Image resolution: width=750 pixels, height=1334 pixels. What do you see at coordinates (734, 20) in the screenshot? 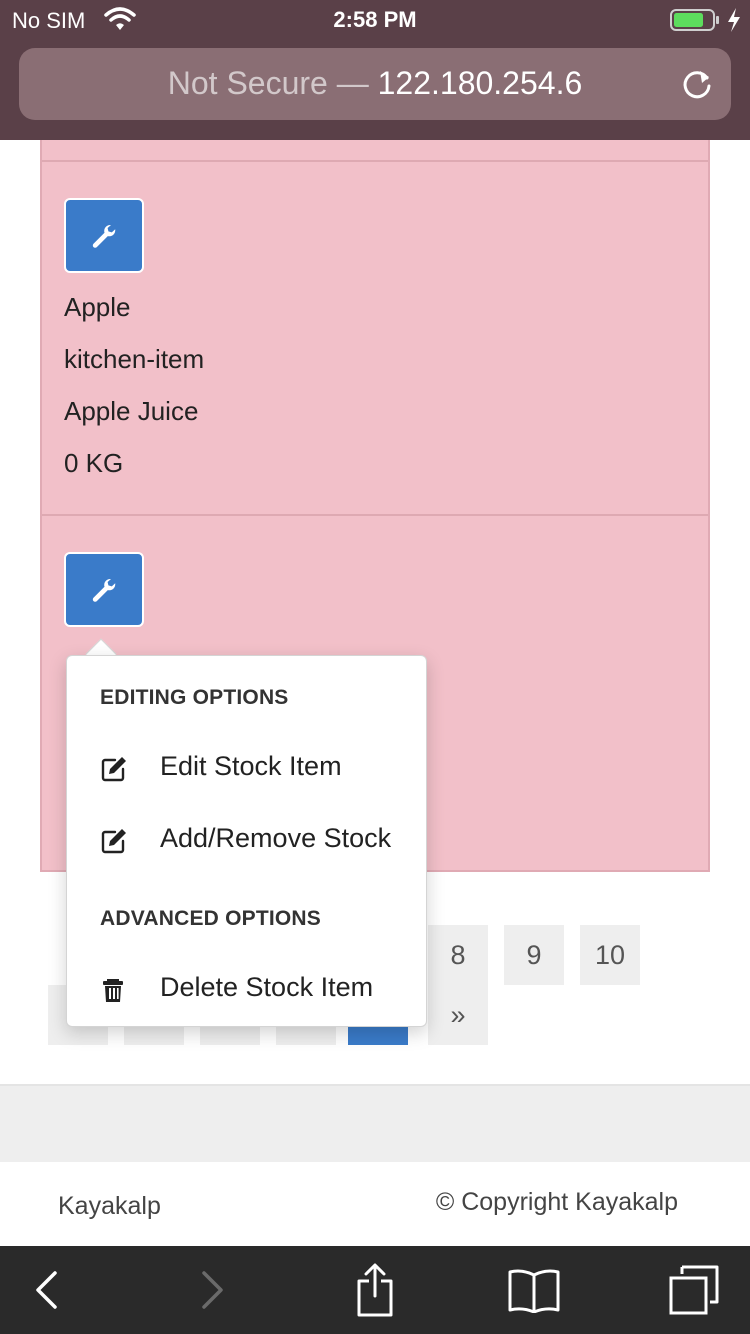
I see `charging-icon` at bounding box center [734, 20].